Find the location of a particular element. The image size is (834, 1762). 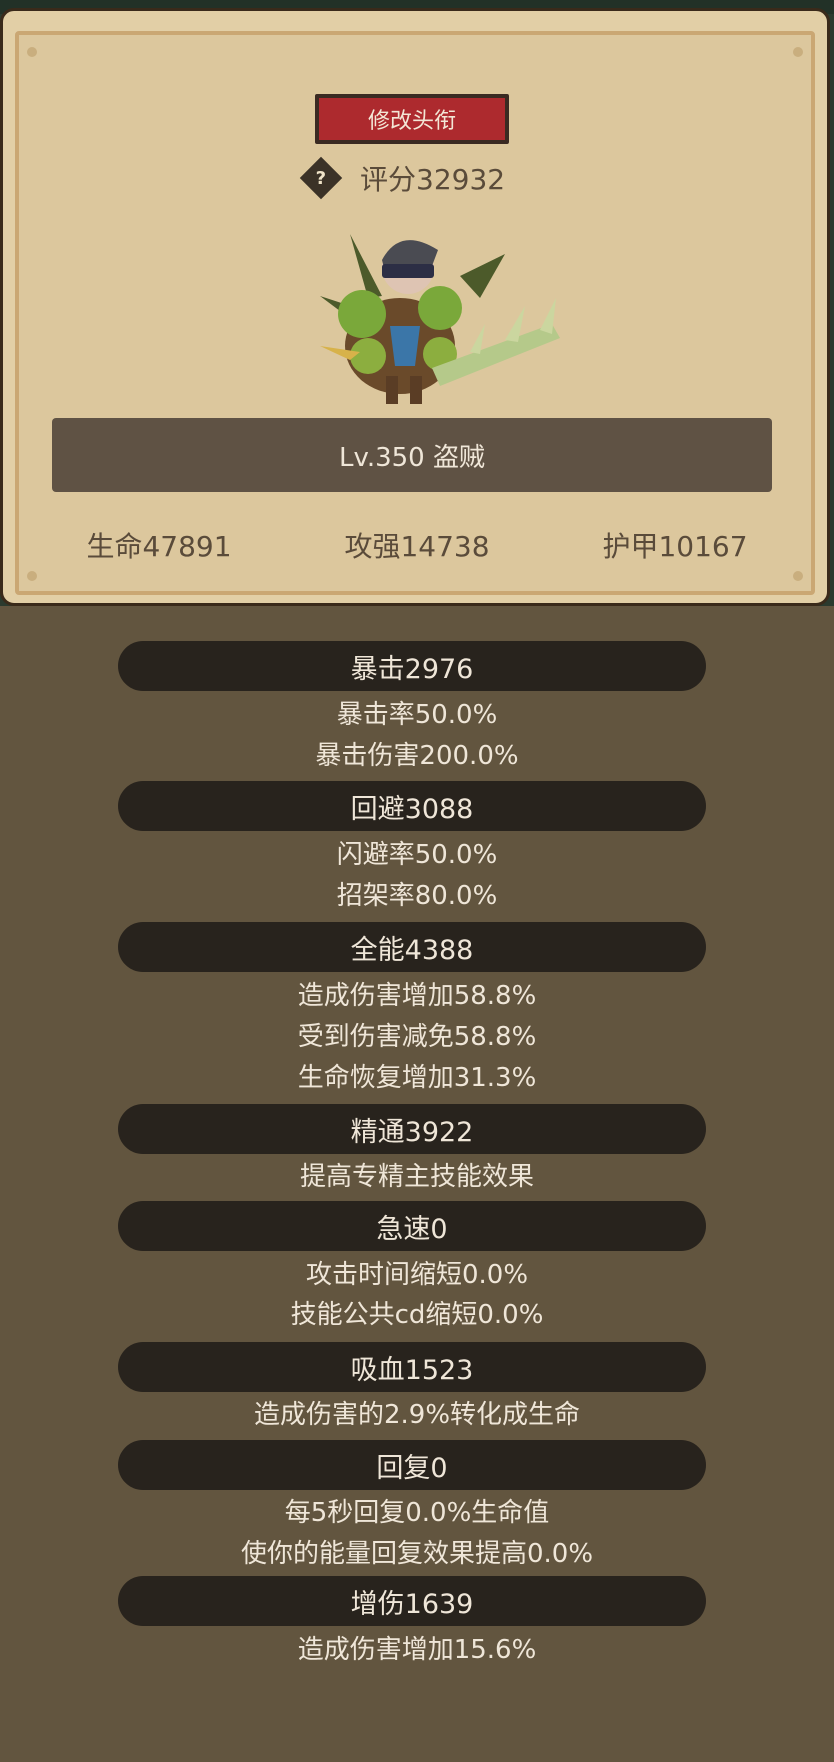

section-regen-line: 每5秒回复0.0%生命值 is located at coordinates (417, 1513).